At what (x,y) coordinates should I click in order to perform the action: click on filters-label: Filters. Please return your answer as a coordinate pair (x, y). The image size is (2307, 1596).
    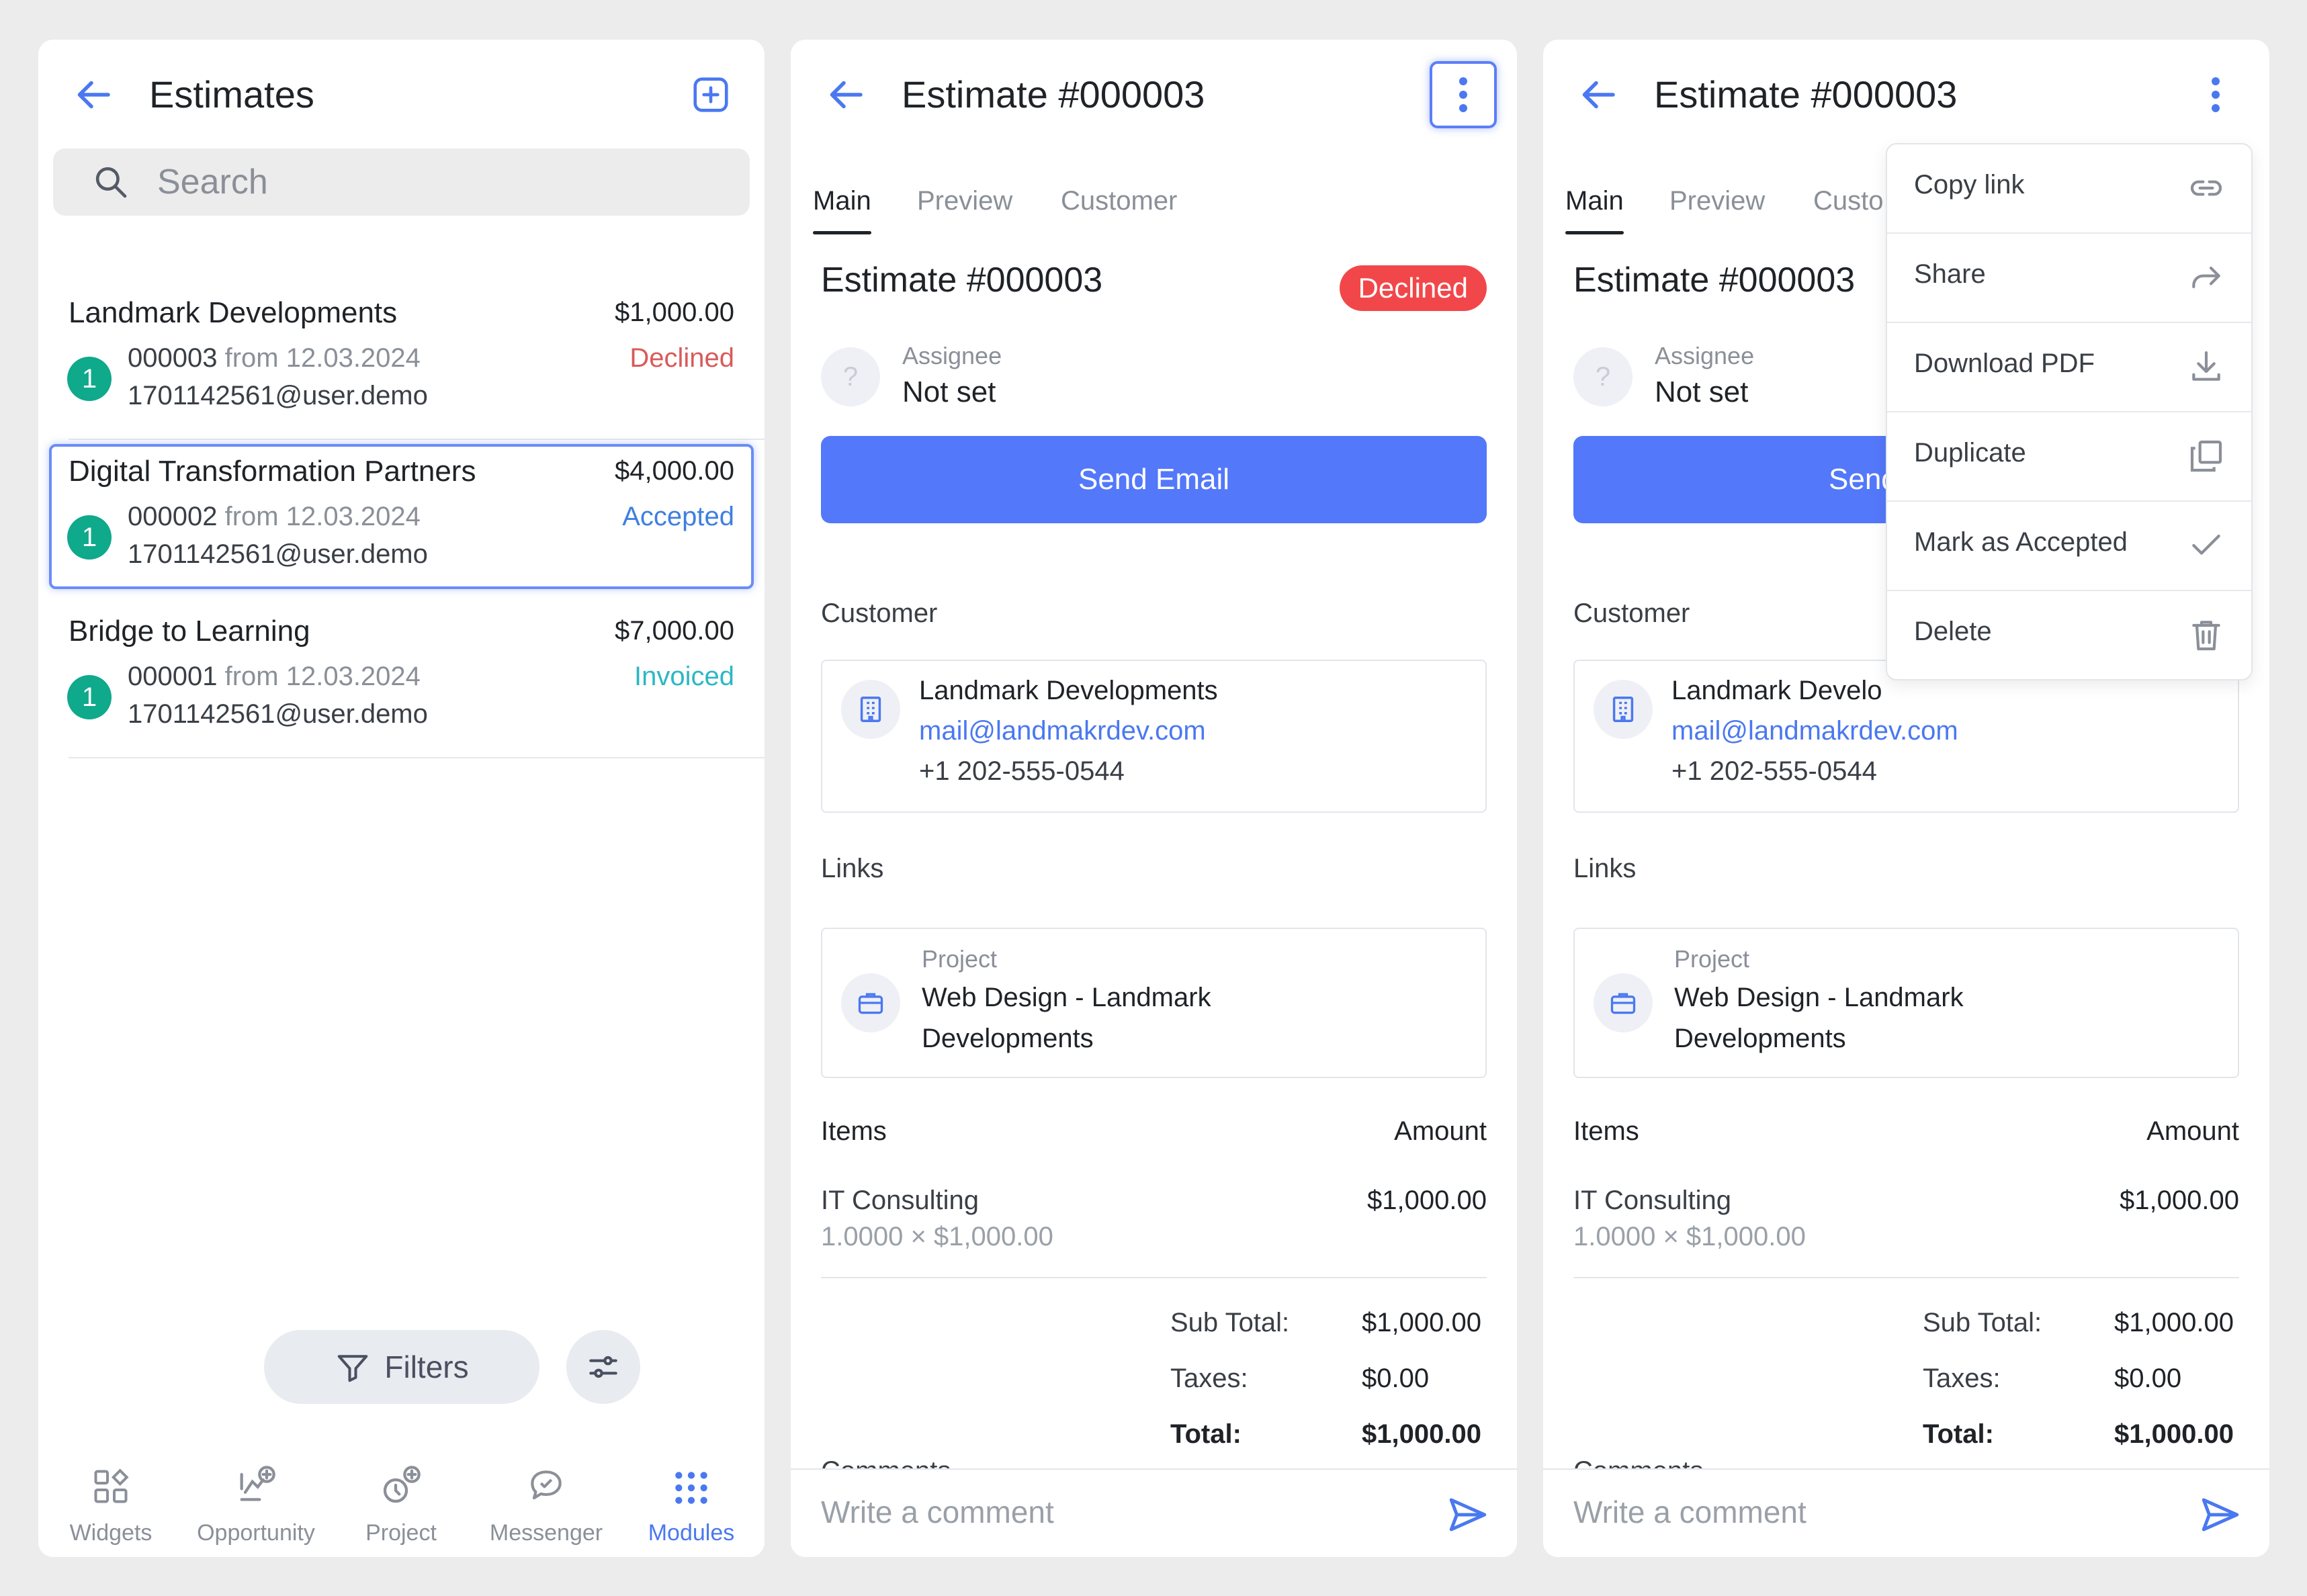
    Looking at the image, I should click on (427, 1366).